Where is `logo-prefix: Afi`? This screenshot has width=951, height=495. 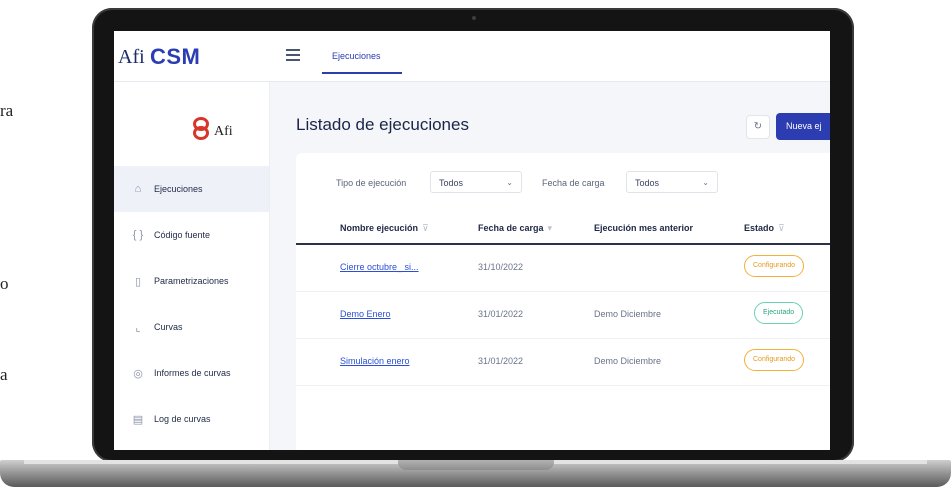 logo-prefix: Afi is located at coordinates (131, 57).